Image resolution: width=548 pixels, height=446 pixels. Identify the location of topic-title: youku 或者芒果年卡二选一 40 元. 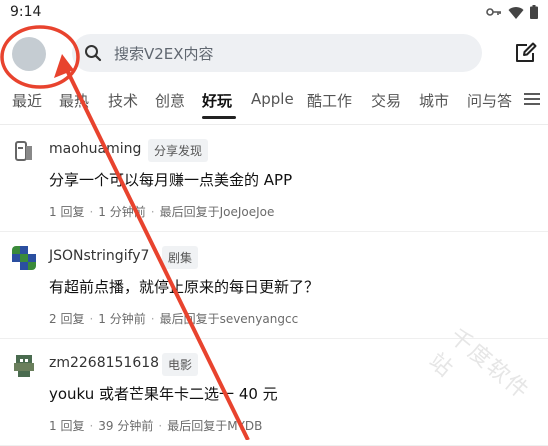
(163, 393).